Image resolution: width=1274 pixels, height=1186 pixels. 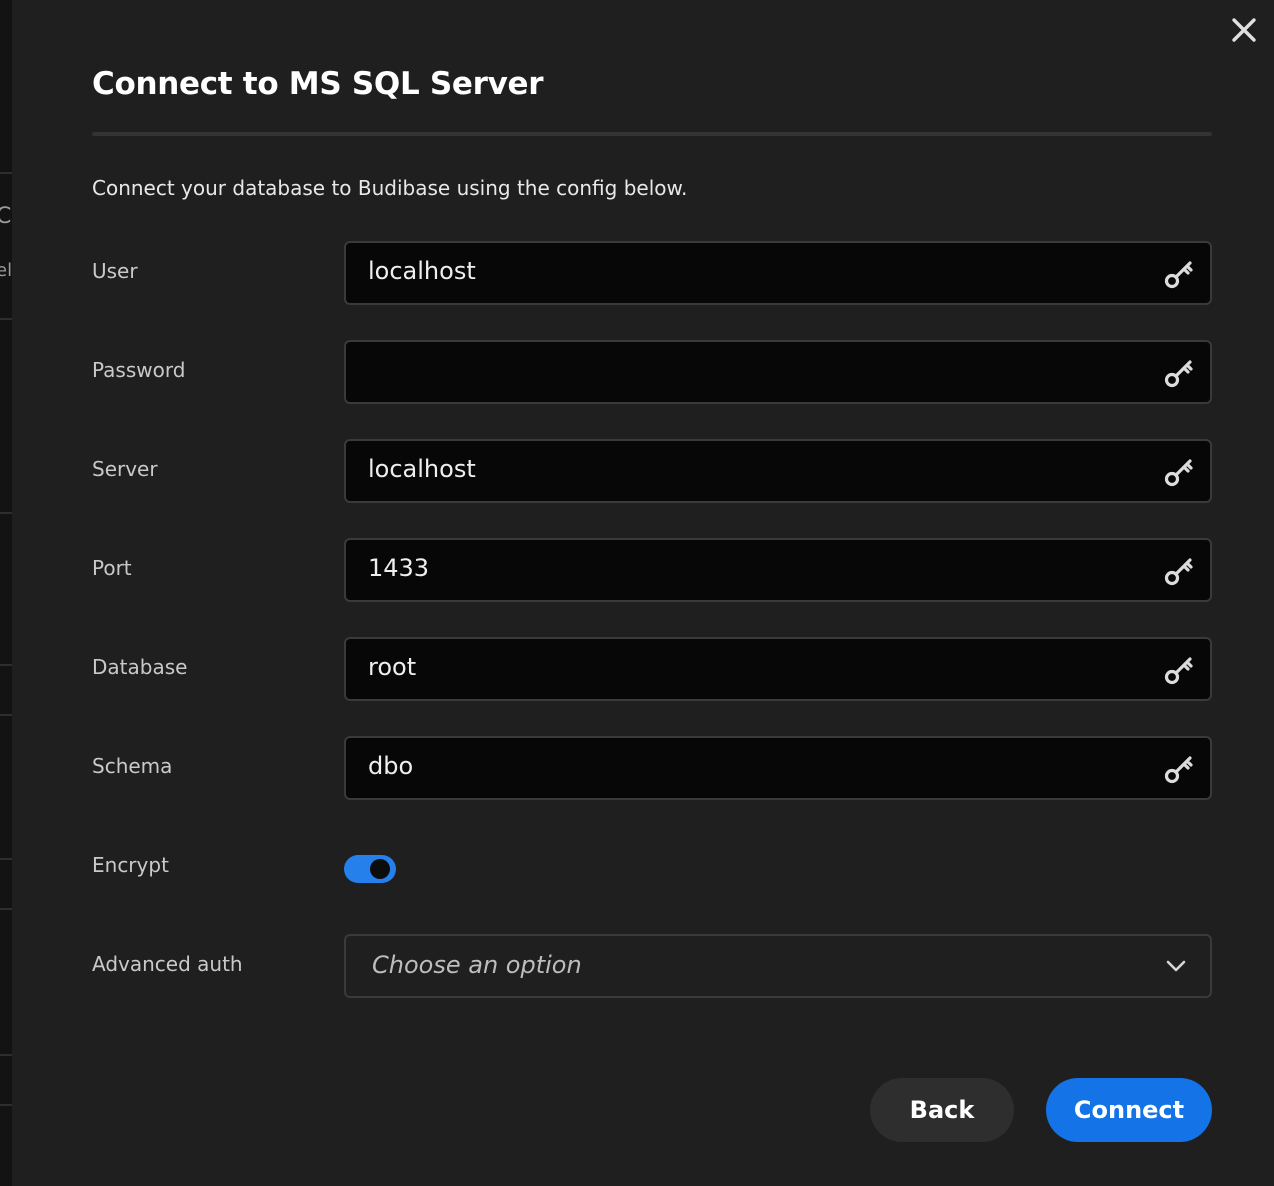 What do you see at coordinates (391, 766) in the screenshot?
I see `field-value: dbo` at bounding box center [391, 766].